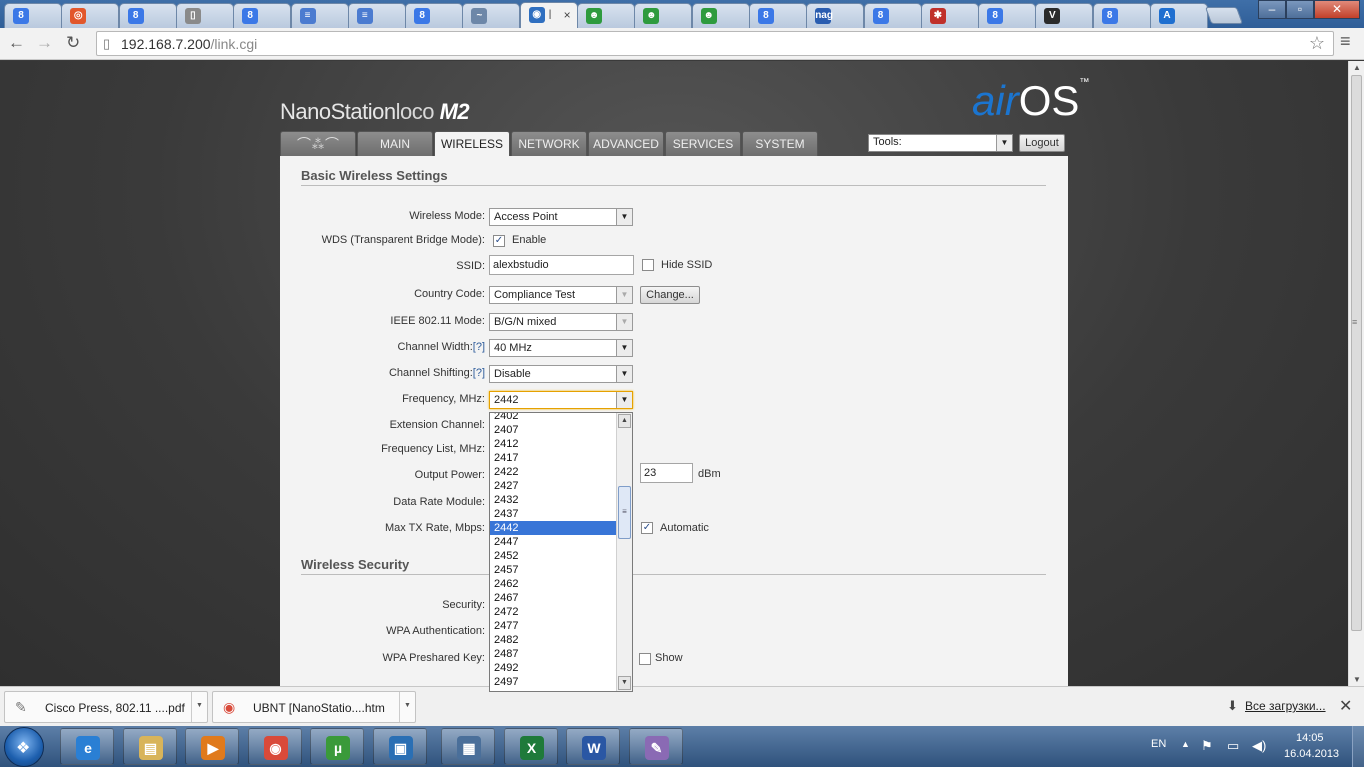 This screenshot has width=1364, height=767. Describe the element at coordinates (1185, 744) in the screenshot. I see `tray-expand-icon: ▲` at that location.